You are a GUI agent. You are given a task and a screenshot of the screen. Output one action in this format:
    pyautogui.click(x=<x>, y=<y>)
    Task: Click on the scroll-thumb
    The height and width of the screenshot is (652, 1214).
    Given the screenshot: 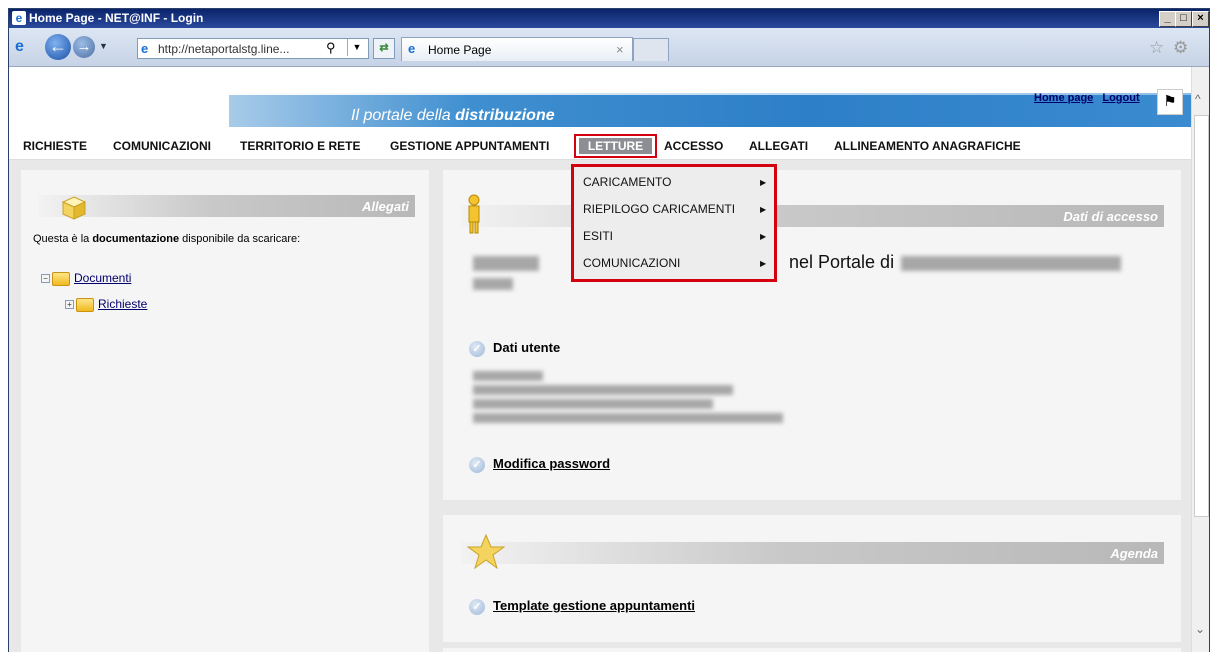 What is the action you would take?
    pyautogui.click(x=1201, y=316)
    